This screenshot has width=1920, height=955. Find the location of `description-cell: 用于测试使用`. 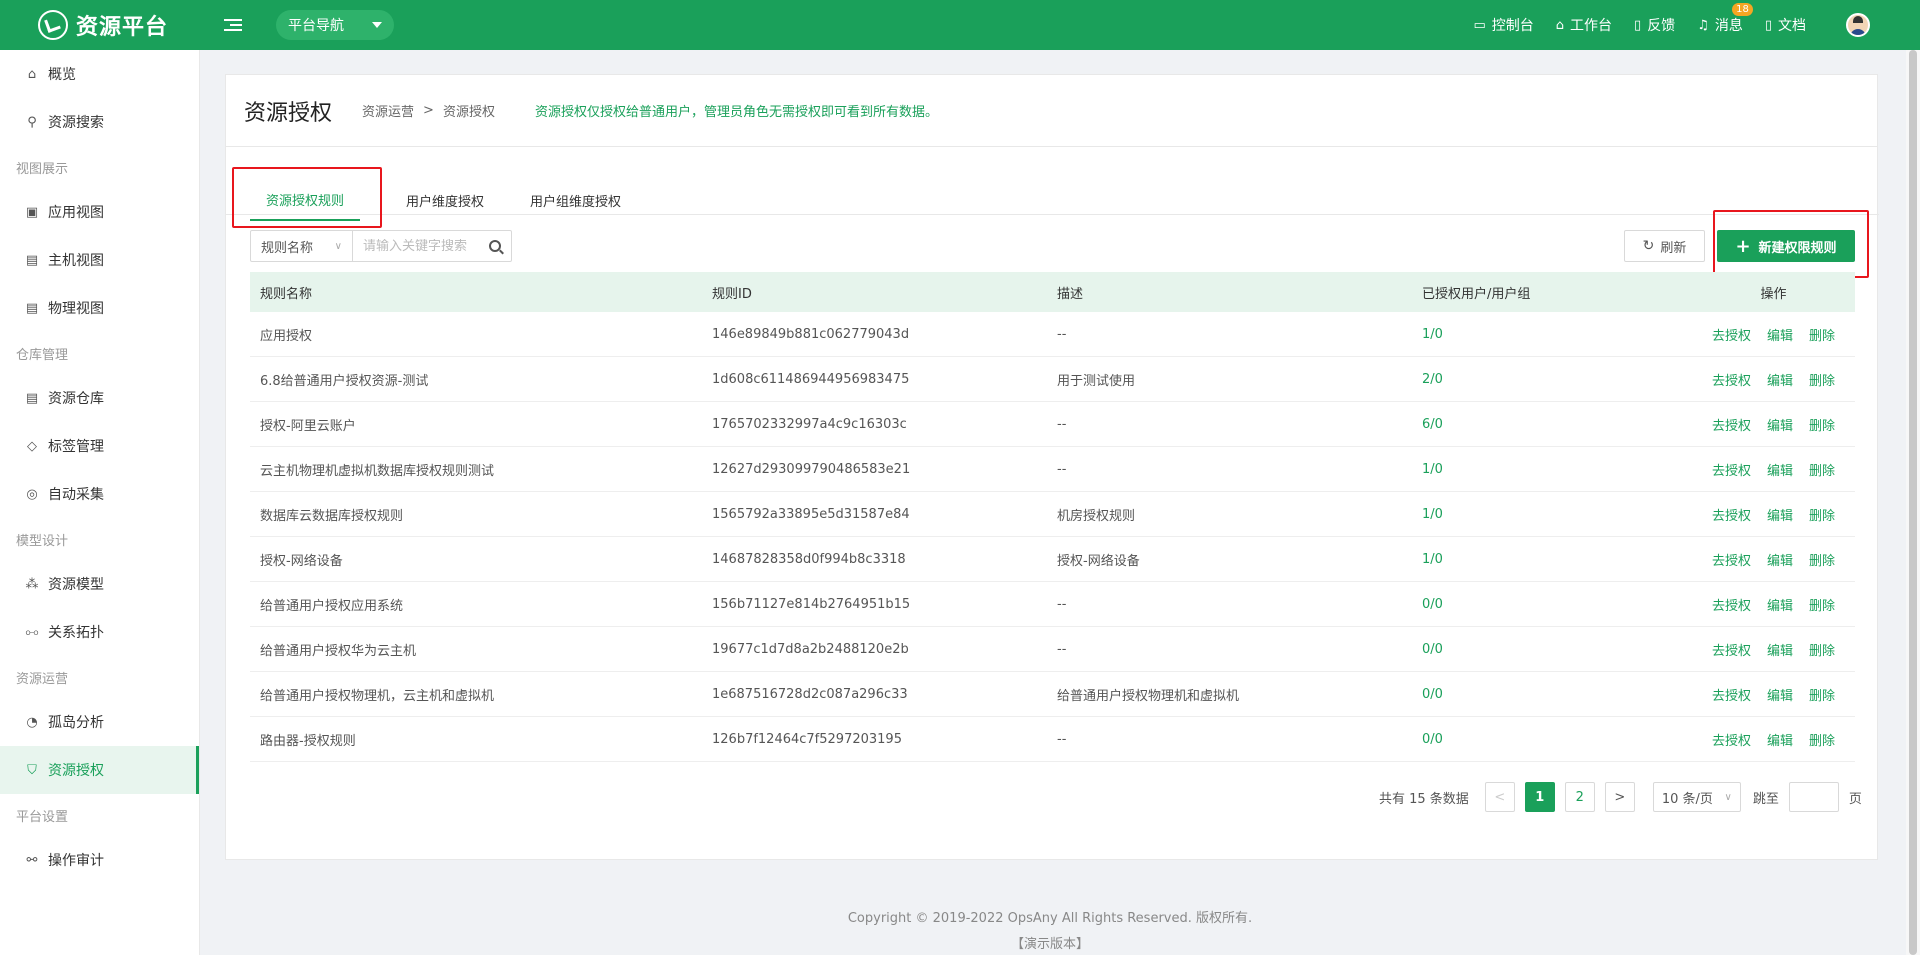

description-cell: 用于测试使用 is located at coordinates (1096, 381).